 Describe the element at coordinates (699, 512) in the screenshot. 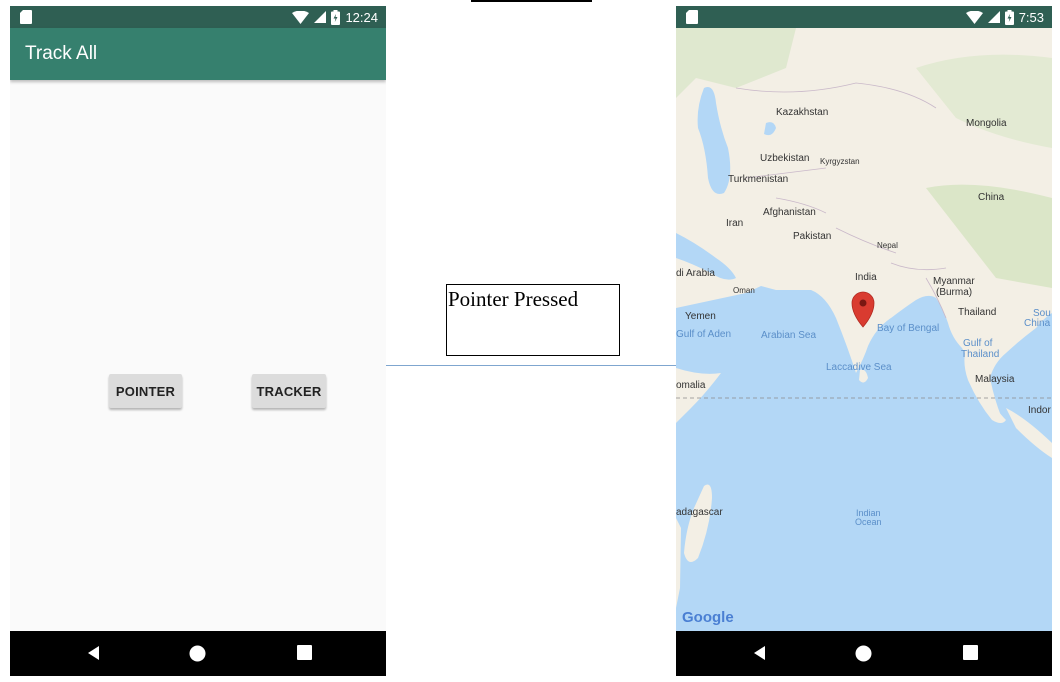

I see `map-label: adagascar` at that location.